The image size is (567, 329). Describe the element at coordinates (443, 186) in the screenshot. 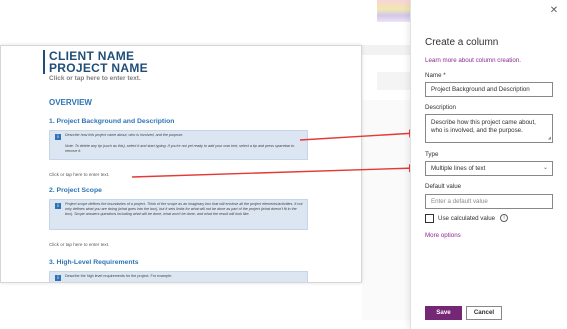

I see `default-value-label: Default value` at that location.